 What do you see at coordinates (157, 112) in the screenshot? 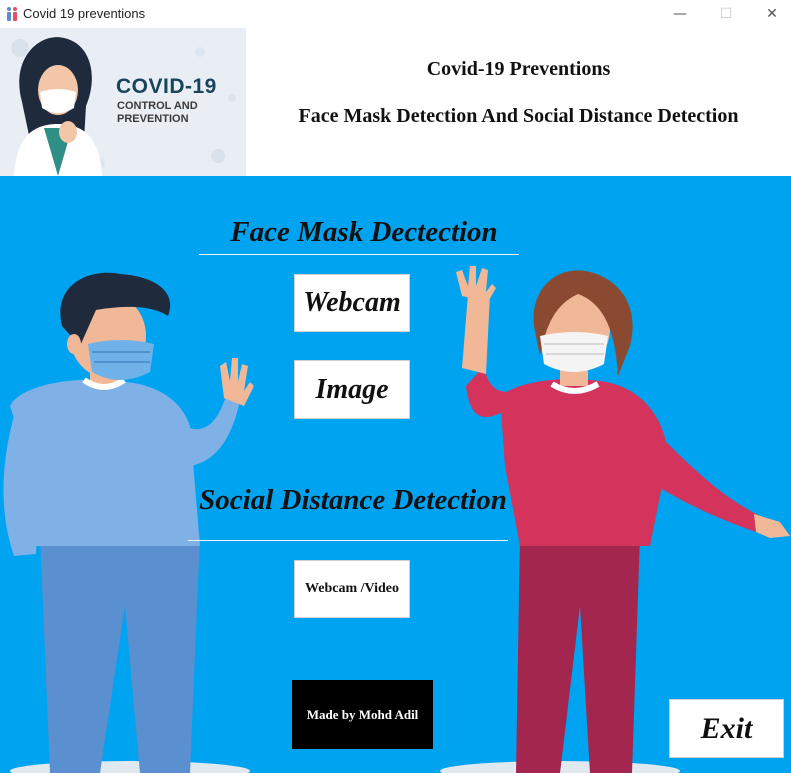
I see `banner-subtitle: CONTROL AND PREVENTION` at bounding box center [157, 112].